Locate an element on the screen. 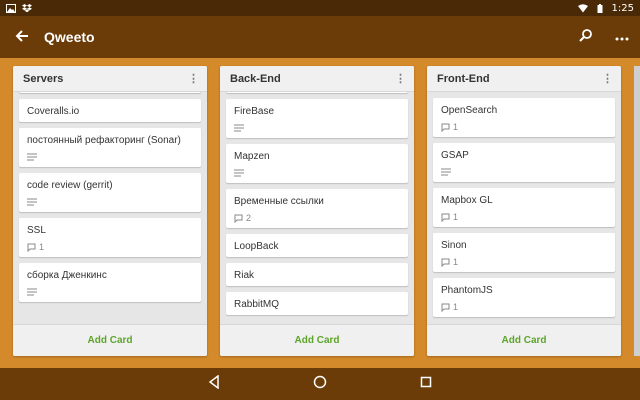 This screenshot has width=640, height=400. card-firebase: FireBase is located at coordinates (317, 118).